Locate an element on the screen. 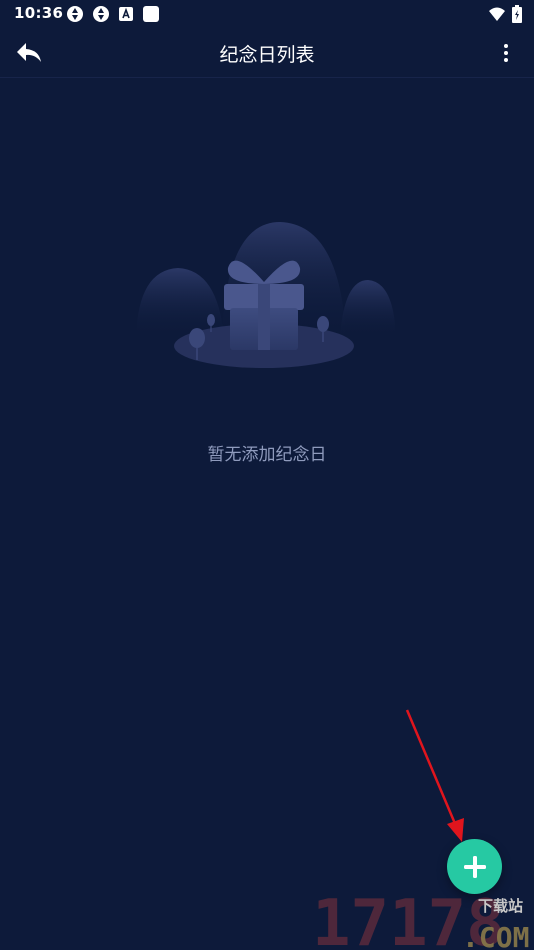 This screenshot has height=950, width=534. more-options-button is located at coordinates (506, 53).